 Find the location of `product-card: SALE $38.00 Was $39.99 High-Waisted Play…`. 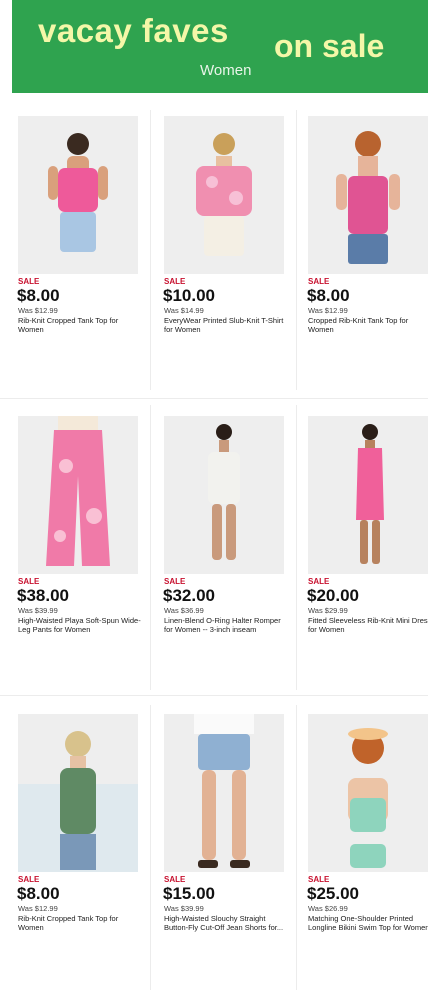

product-card: SALE $38.00 Was $39.99 High-Waisted Play… is located at coordinates (81, 540).